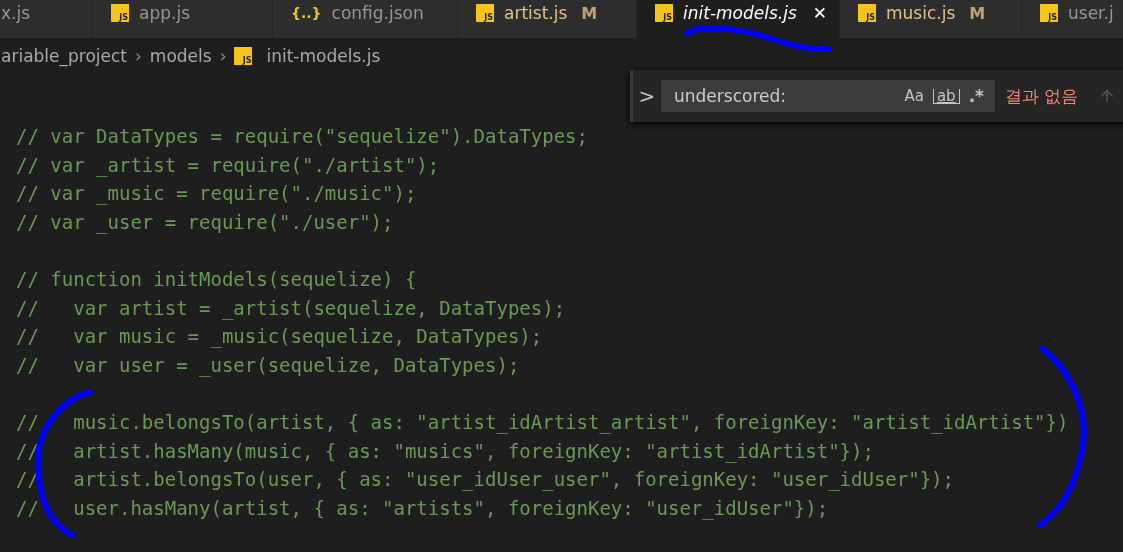  Describe the element at coordinates (365, 19) in the screenshot. I see `editor-tab: {..} config.json` at that location.